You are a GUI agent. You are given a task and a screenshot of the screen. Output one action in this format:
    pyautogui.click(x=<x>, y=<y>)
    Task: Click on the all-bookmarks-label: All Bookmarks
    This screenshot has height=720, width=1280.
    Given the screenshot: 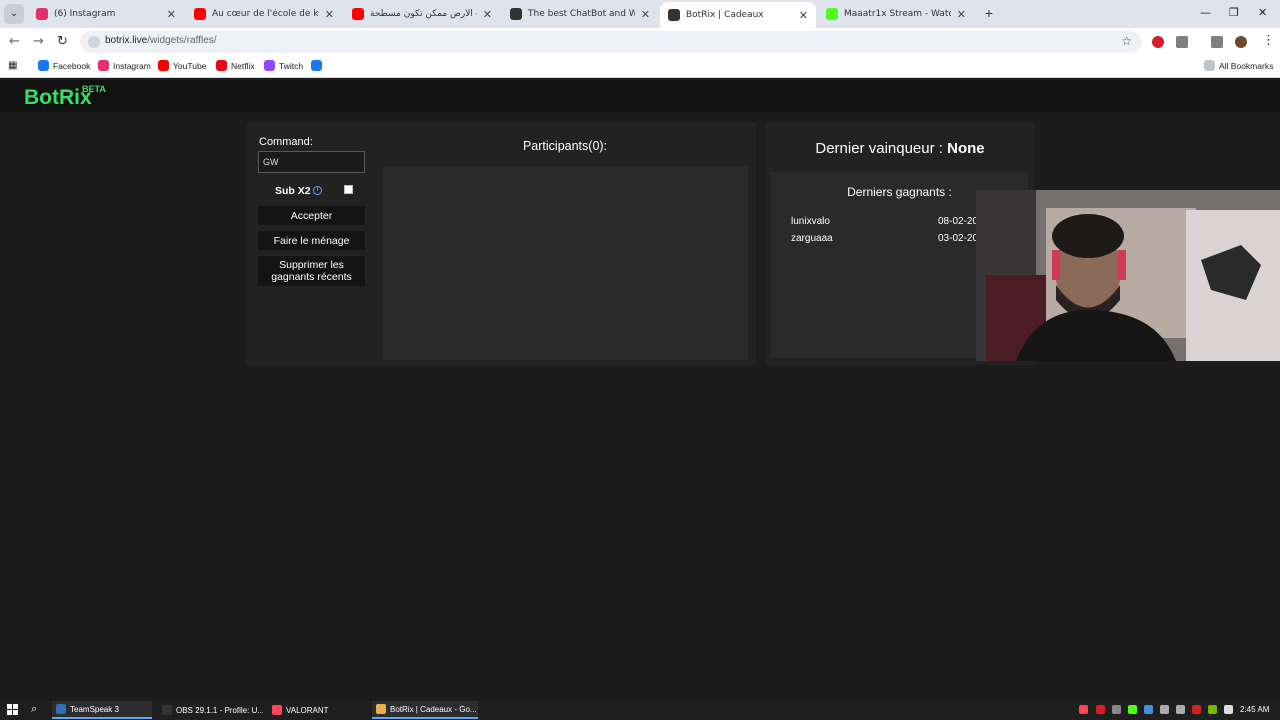 What is the action you would take?
    pyautogui.click(x=1246, y=65)
    